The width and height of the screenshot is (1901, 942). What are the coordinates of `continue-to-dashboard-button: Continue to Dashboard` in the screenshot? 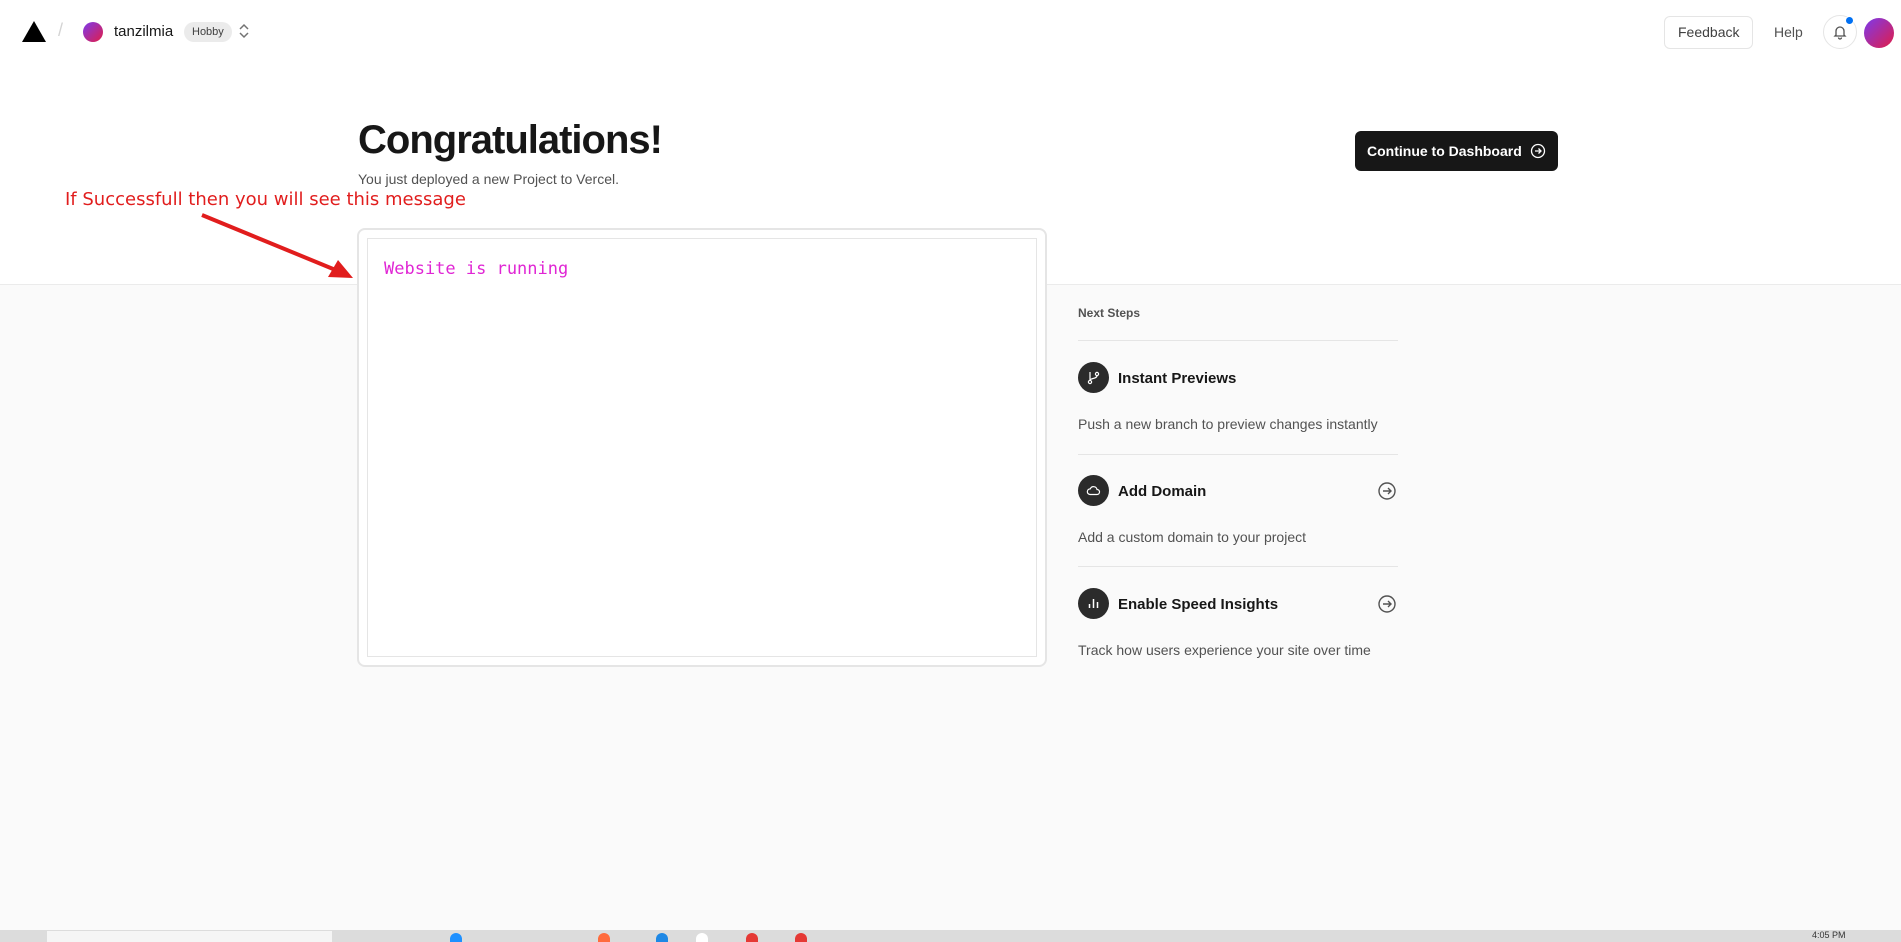 It's located at (1456, 151).